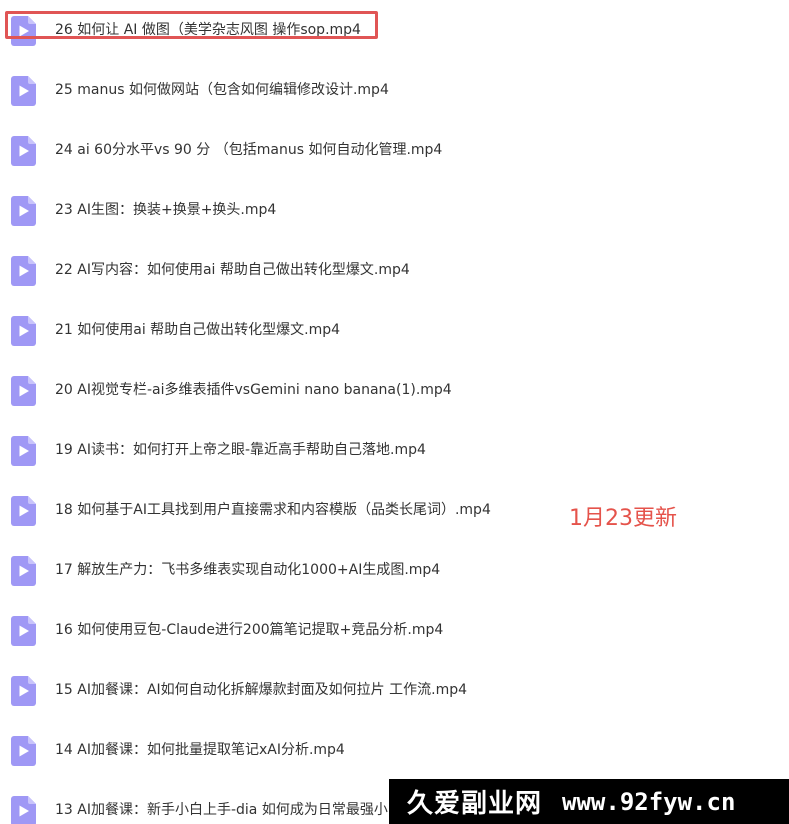 This screenshot has height=824, width=789. I want to click on file-row: 25 manus 如何做网站（包含如何编辑修改设计.mp4, so click(280, 90).